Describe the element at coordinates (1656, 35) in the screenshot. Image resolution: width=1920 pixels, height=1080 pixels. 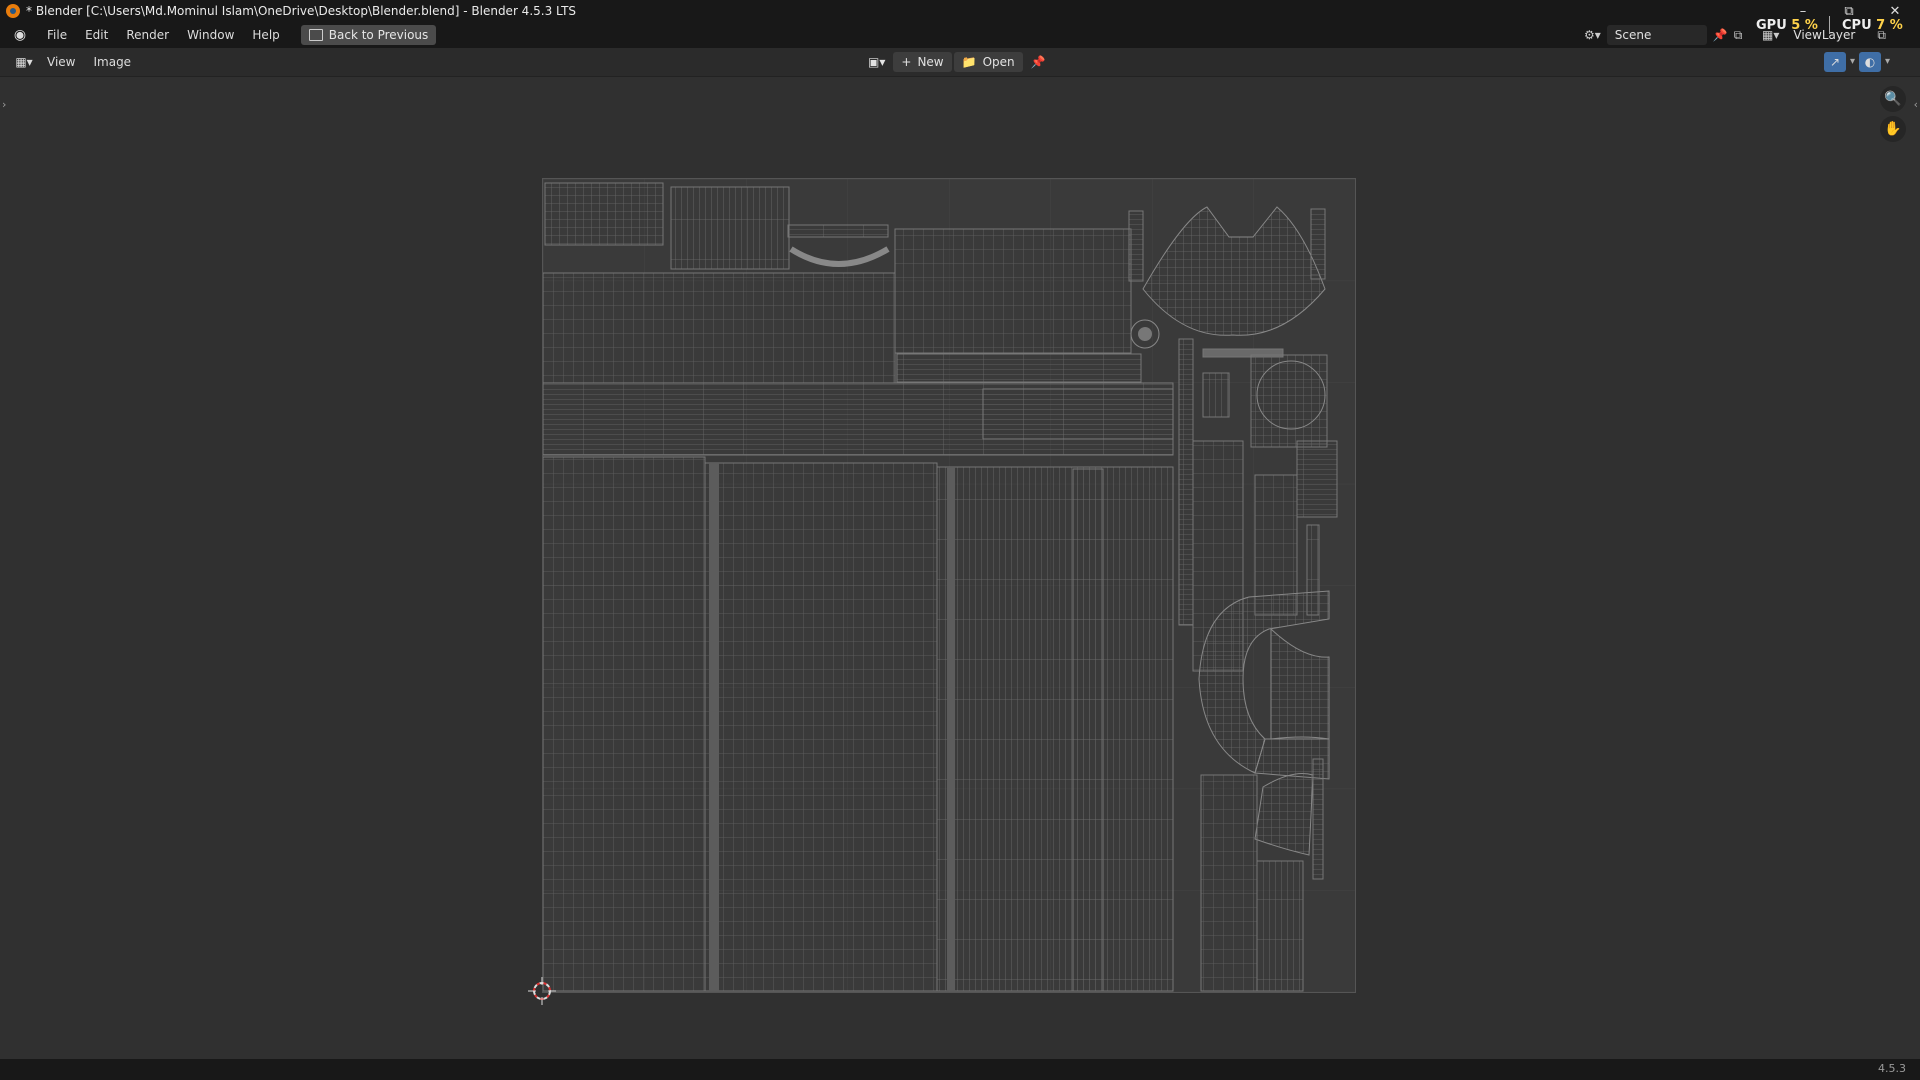
I see `scene-field: Scene` at that location.